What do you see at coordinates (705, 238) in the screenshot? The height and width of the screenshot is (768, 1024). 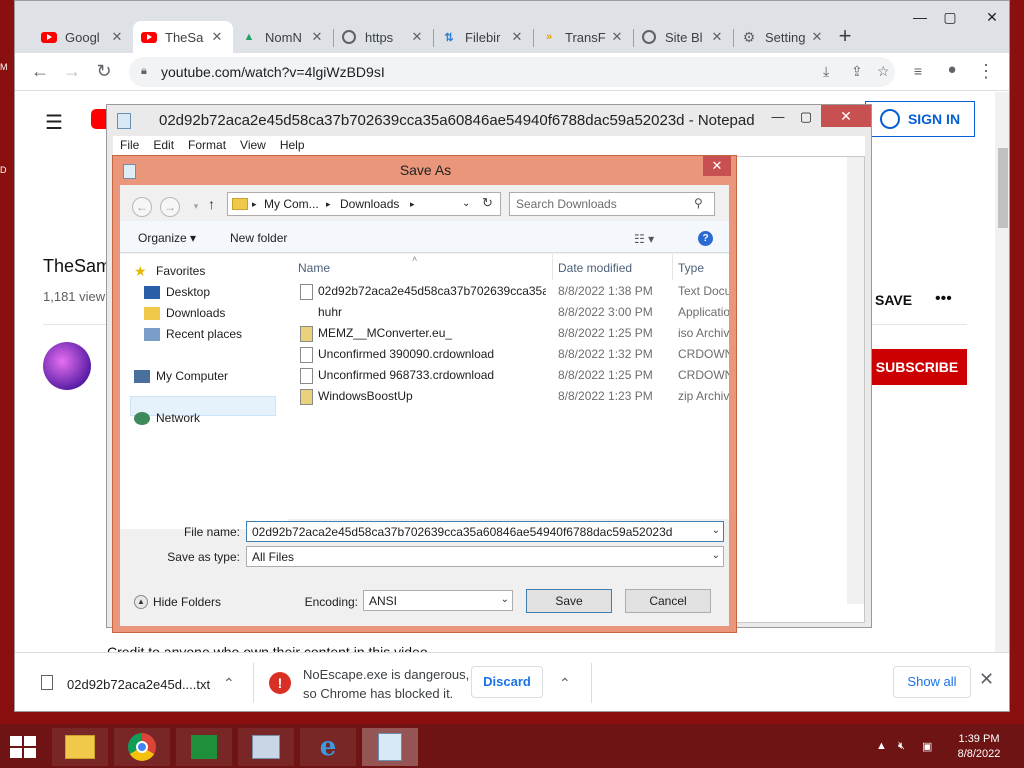 I see `help-icon: ?` at bounding box center [705, 238].